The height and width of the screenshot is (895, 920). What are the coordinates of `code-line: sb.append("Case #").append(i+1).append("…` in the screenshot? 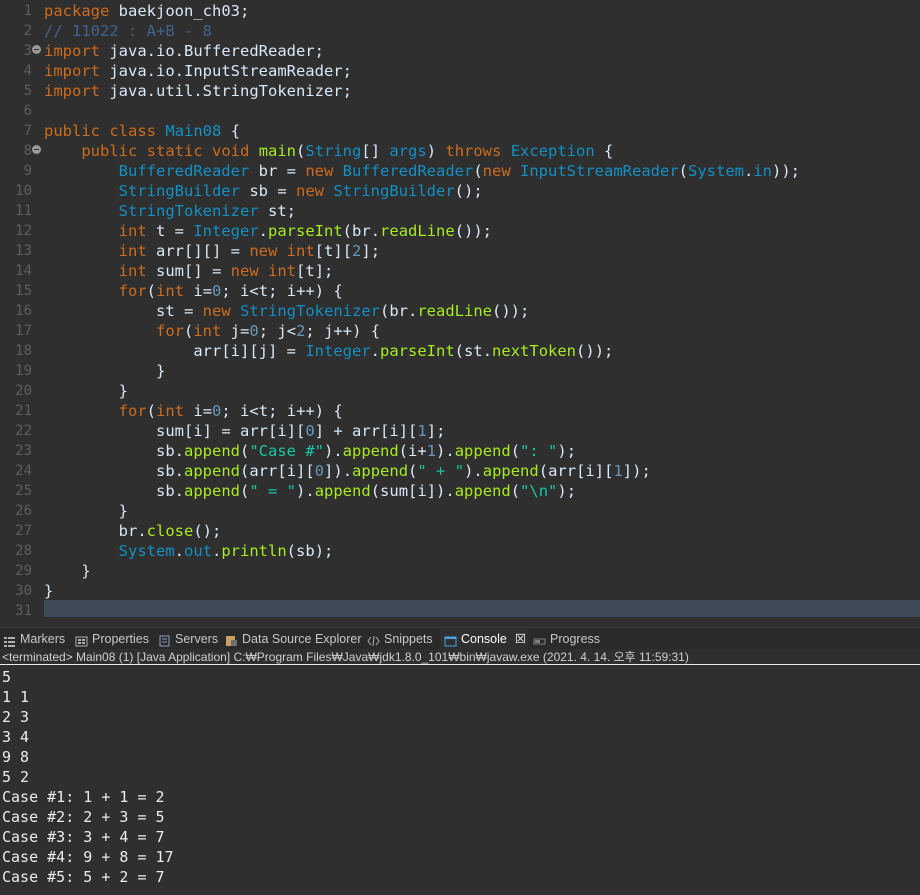 It's located at (366, 451).